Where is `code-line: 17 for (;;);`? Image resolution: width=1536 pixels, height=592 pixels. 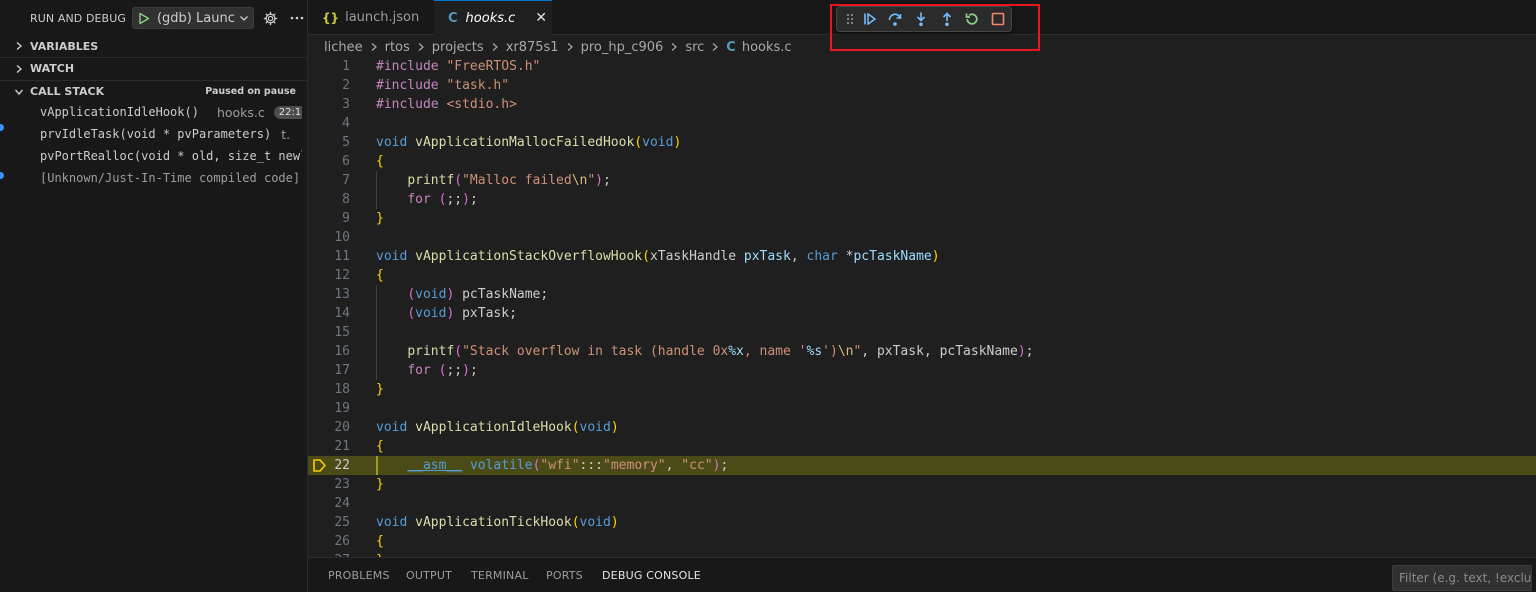
code-line: 17 for (;;); is located at coordinates (922, 370).